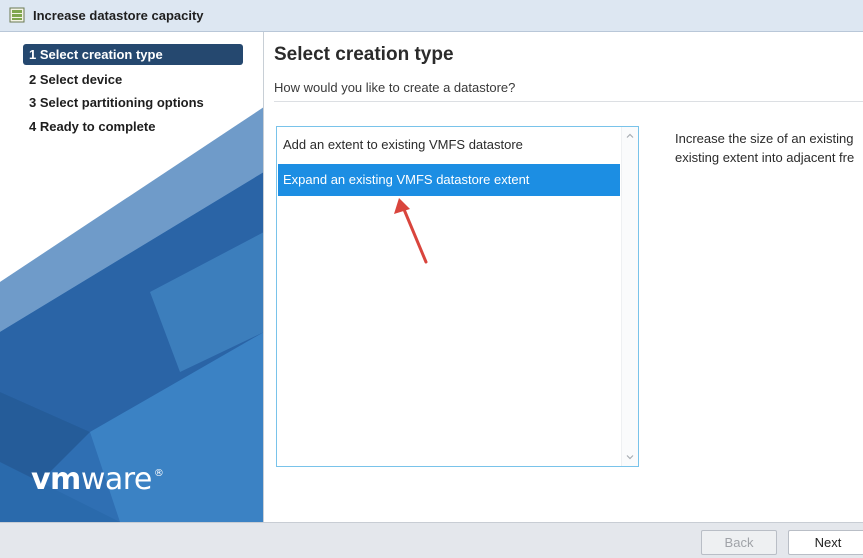 The height and width of the screenshot is (558, 863). Describe the element at coordinates (92, 126) in the screenshot. I see `step-ready-to-complete: 4 Ready to complete` at that location.